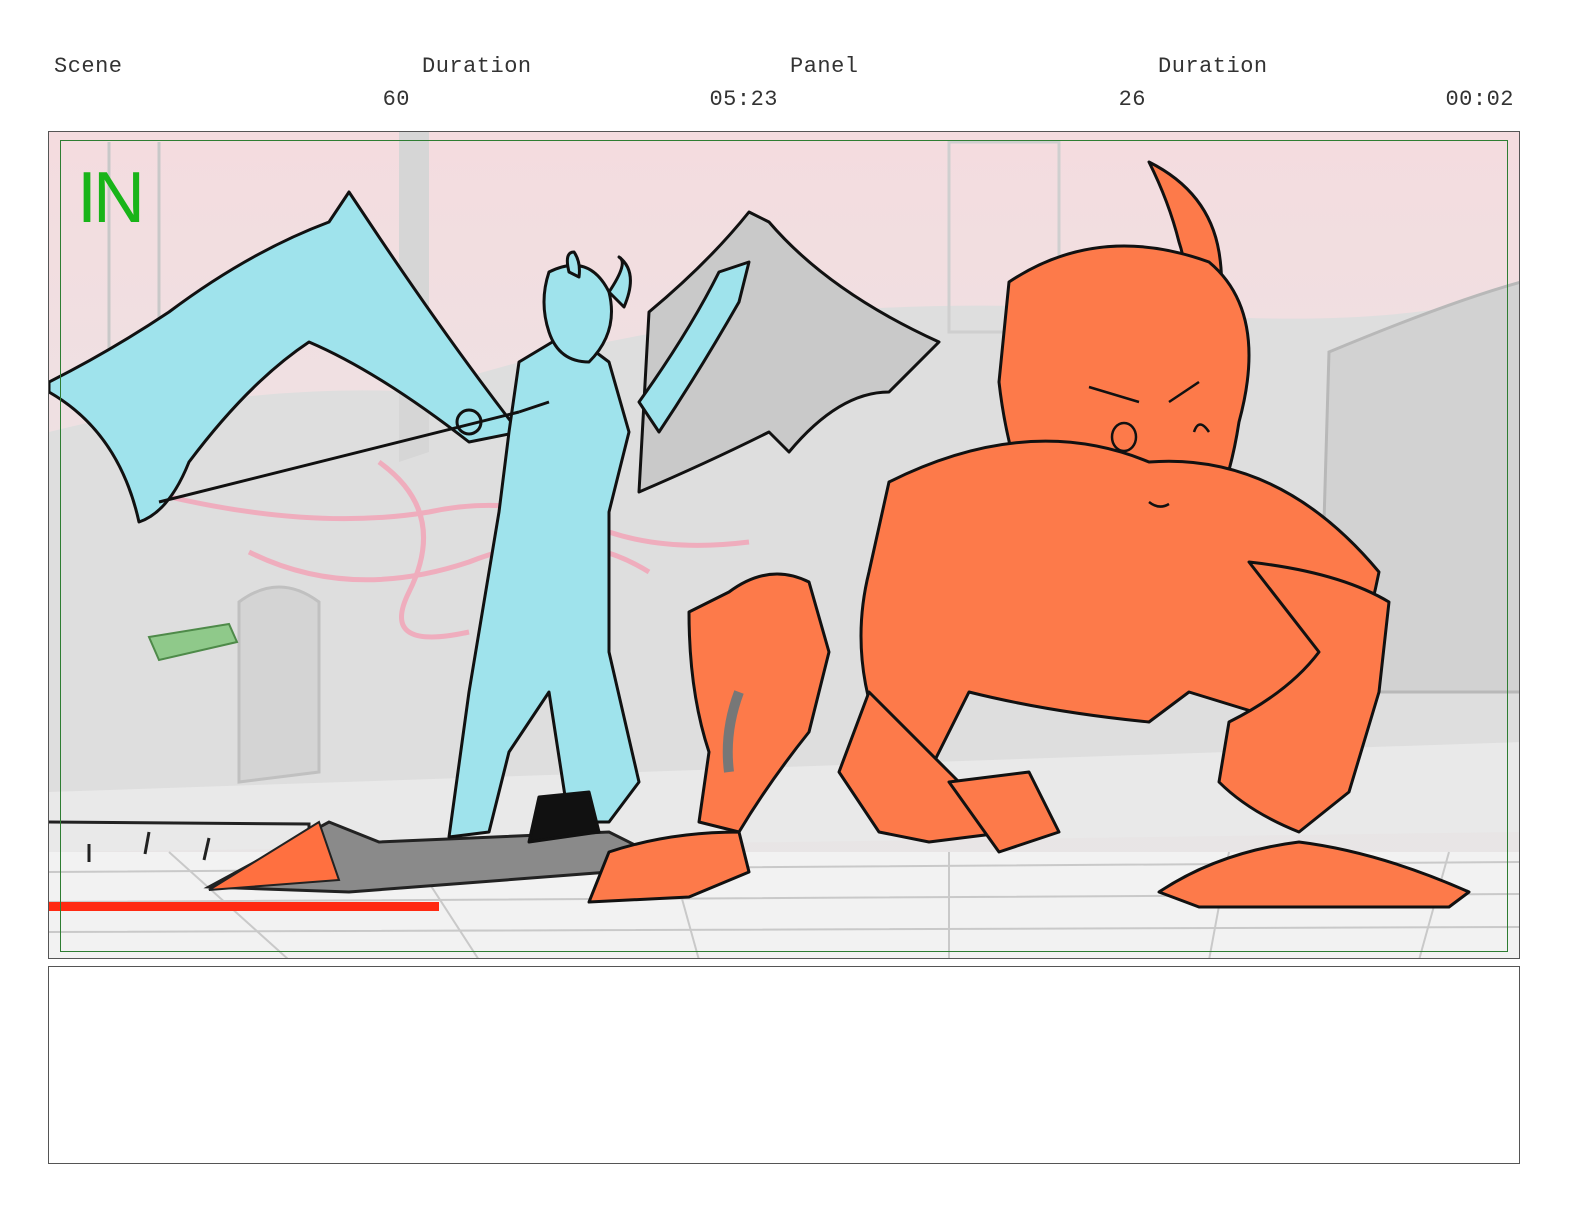  What do you see at coordinates (824, 66) in the screenshot?
I see `panel-label: Panel` at bounding box center [824, 66].